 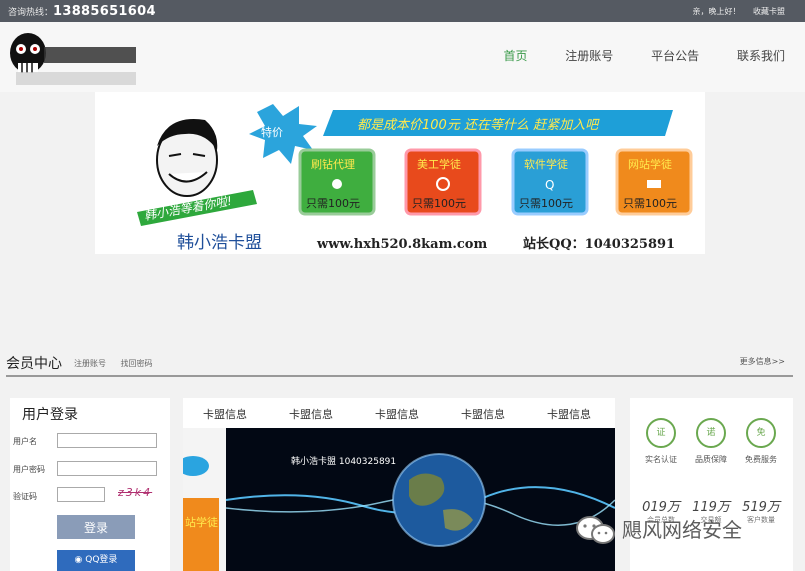 I want to click on wechat-icon, so click(x=595, y=530).